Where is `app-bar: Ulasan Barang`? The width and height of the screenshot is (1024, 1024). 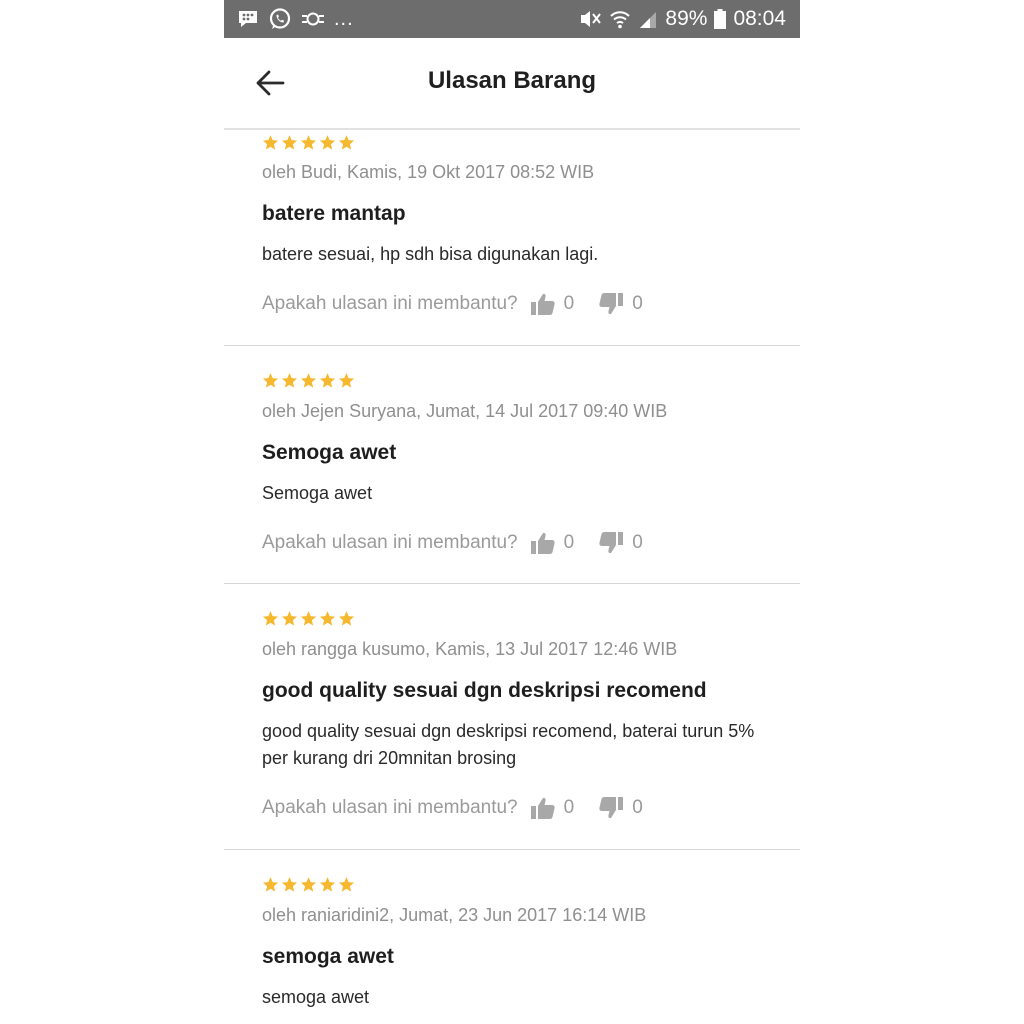
app-bar: Ulasan Barang is located at coordinates (512, 84).